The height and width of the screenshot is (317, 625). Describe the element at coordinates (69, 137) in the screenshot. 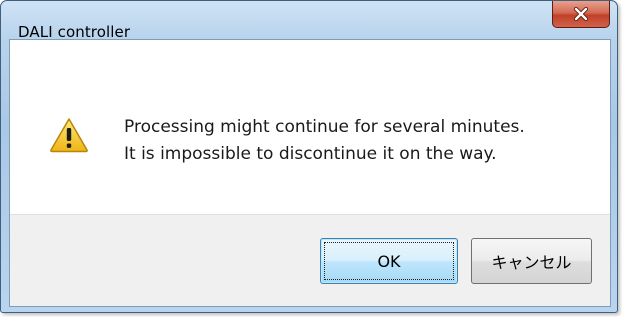

I see `warning-icon` at that location.